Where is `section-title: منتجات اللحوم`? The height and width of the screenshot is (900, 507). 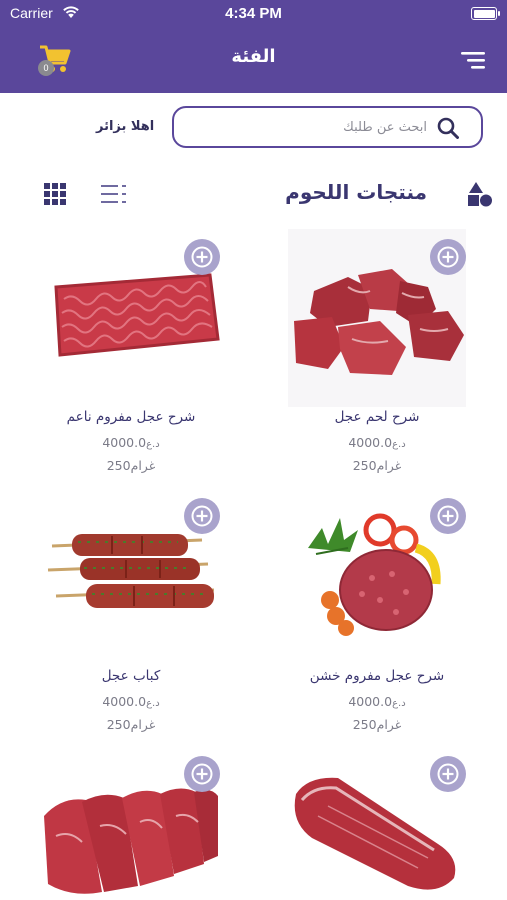 section-title: منتجات اللحوم is located at coordinates (356, 192).